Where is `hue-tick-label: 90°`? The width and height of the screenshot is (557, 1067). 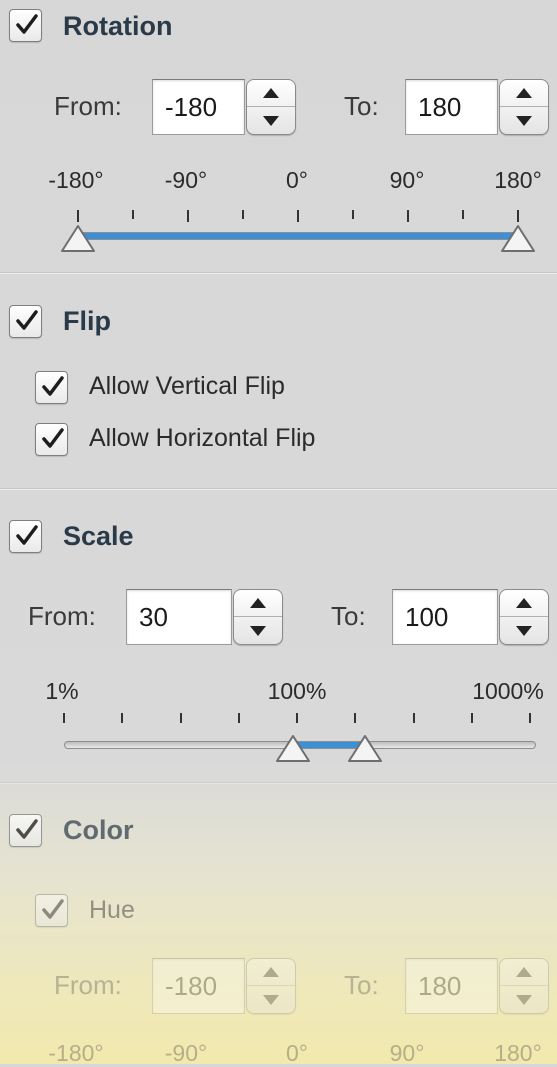 hue-tick-label: 90° is located at coordinates (407, 1053).